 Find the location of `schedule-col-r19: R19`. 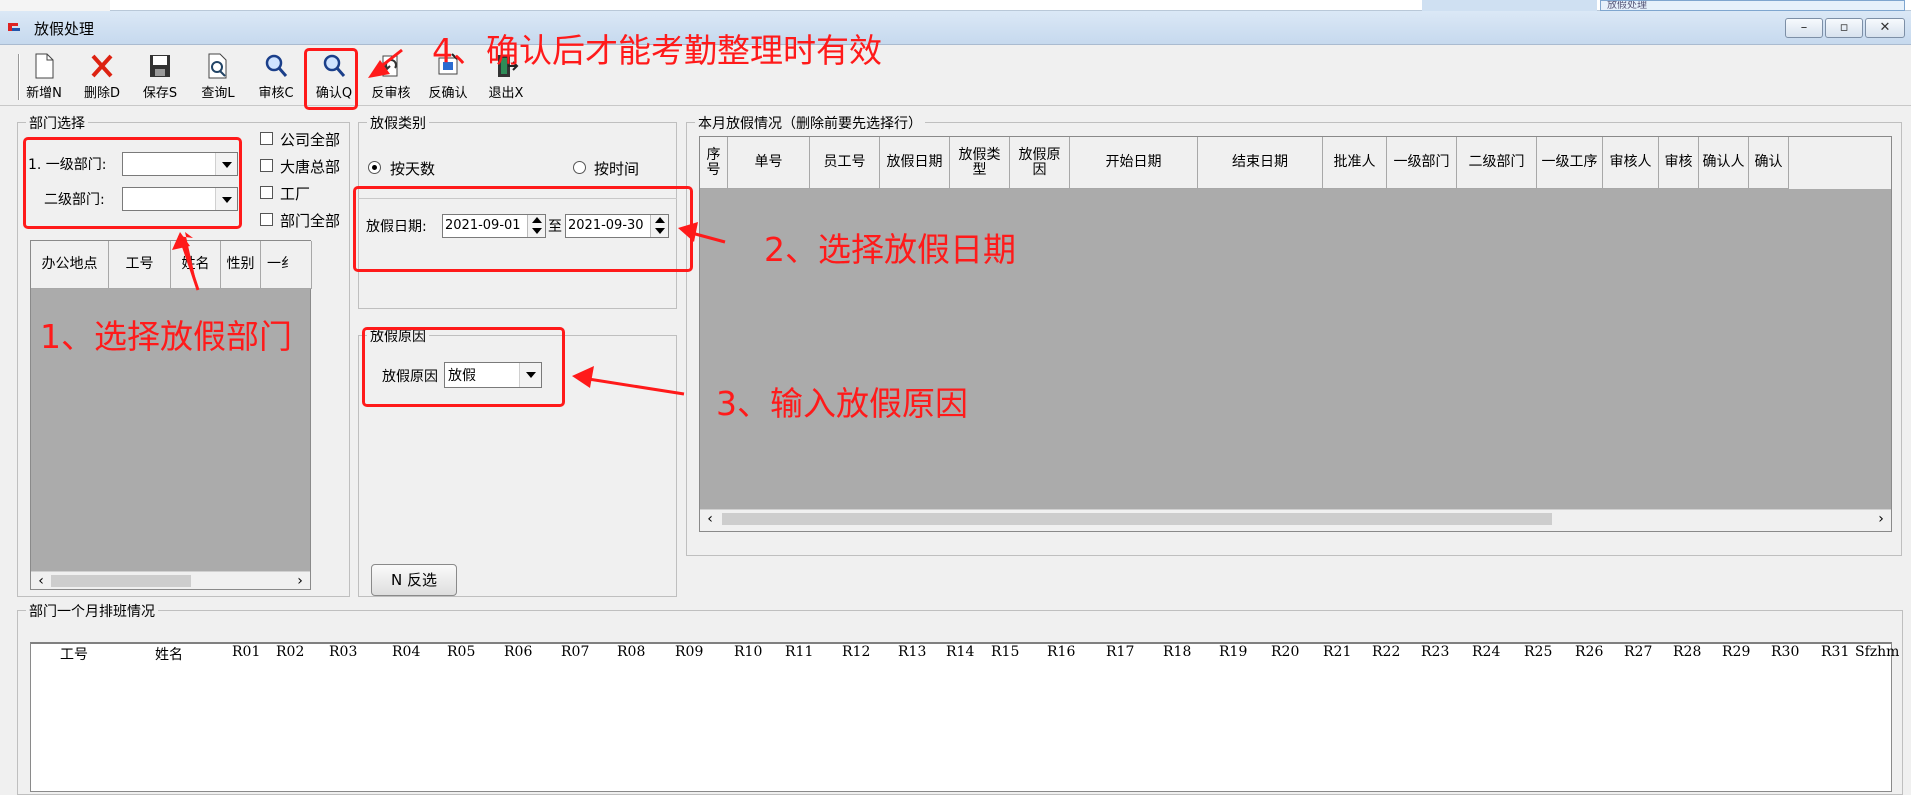

schedule-col-r19: R19 is located at coordinates (1233, 652).